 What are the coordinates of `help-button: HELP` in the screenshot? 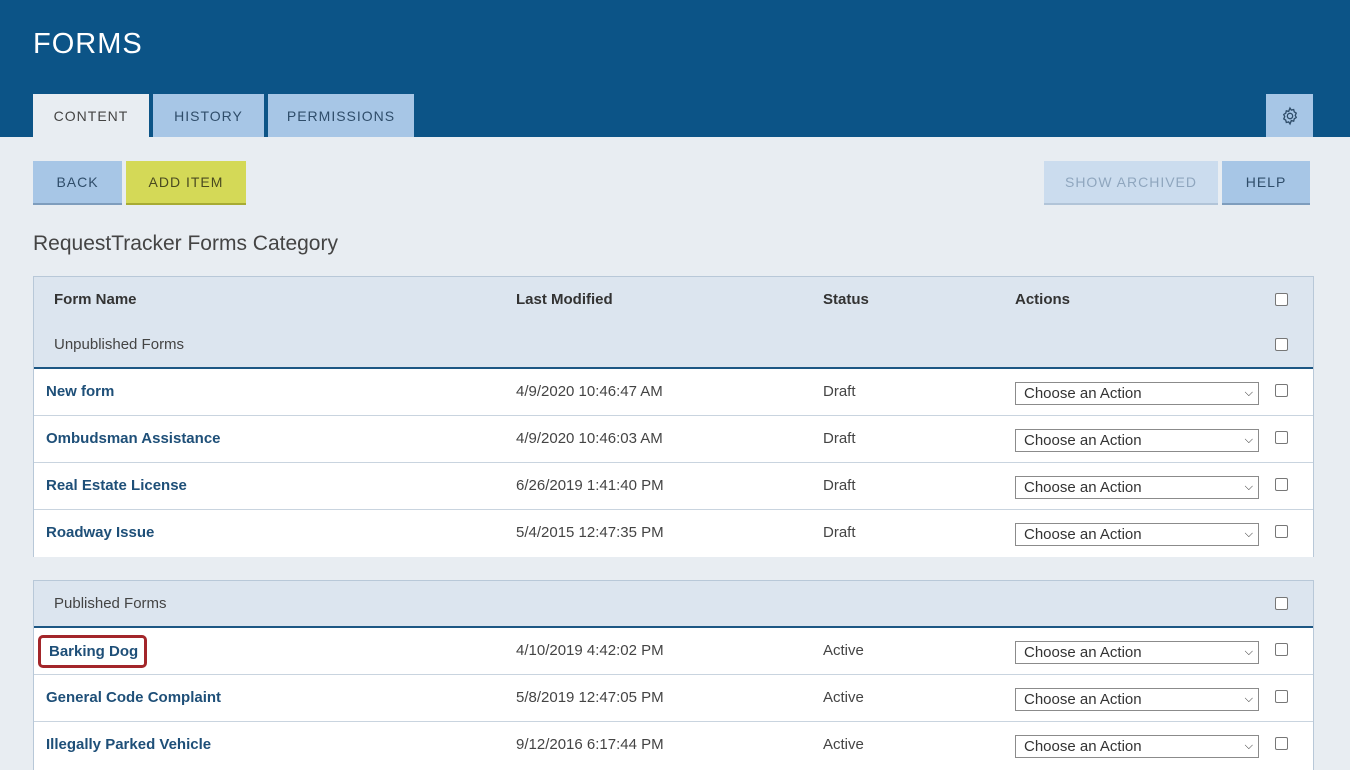 It's located at (1266, 183).